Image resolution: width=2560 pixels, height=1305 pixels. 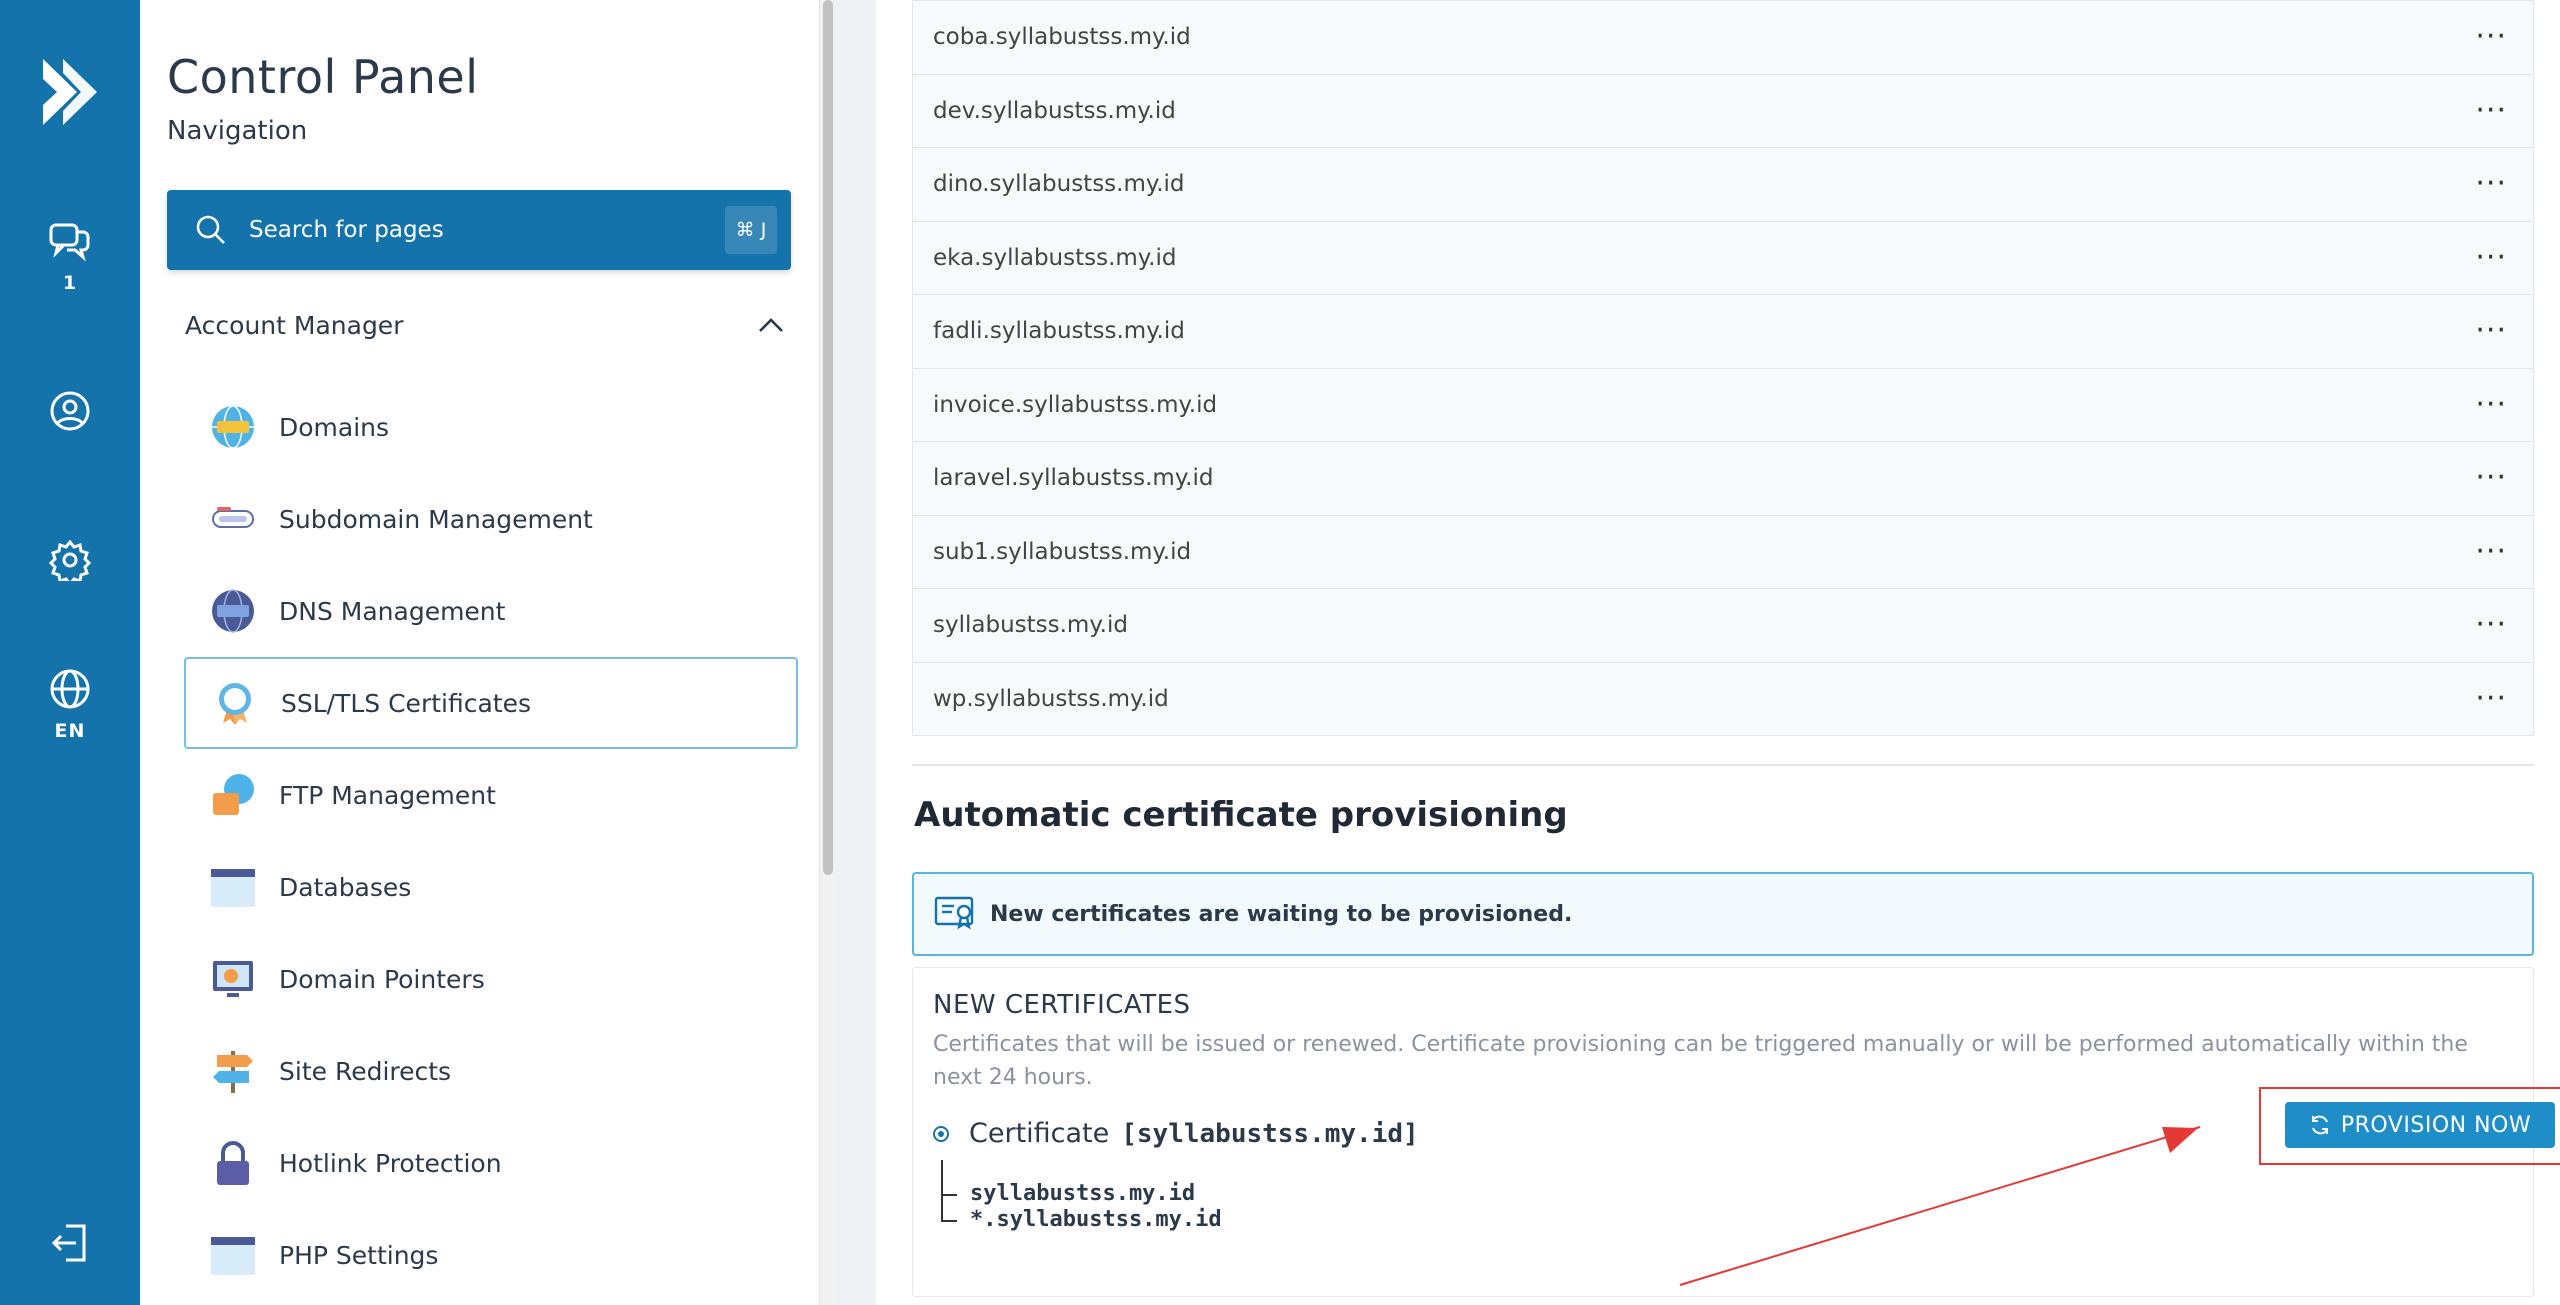 I want to click on provision-now-button: PROVISION NOW, so click(x=2420, y=1125).